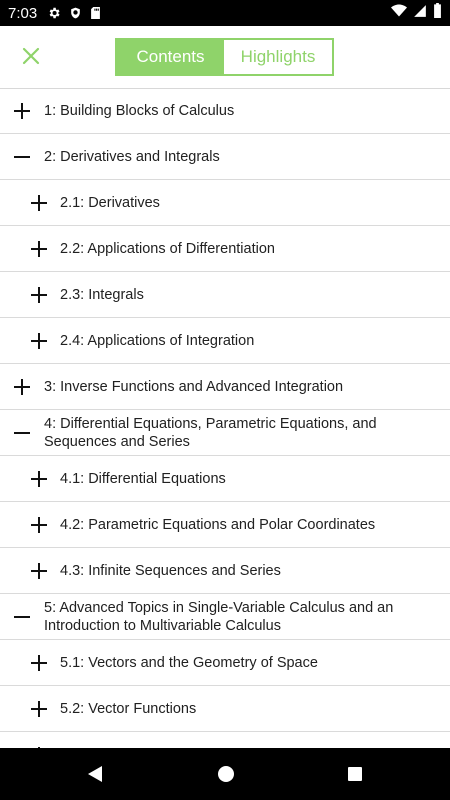 This screenshot has width=450, height=800. Describe the element at coordinates (225, 709) in the screenshot. I see `toc-item: 5.2: Vector Functions` at that location.